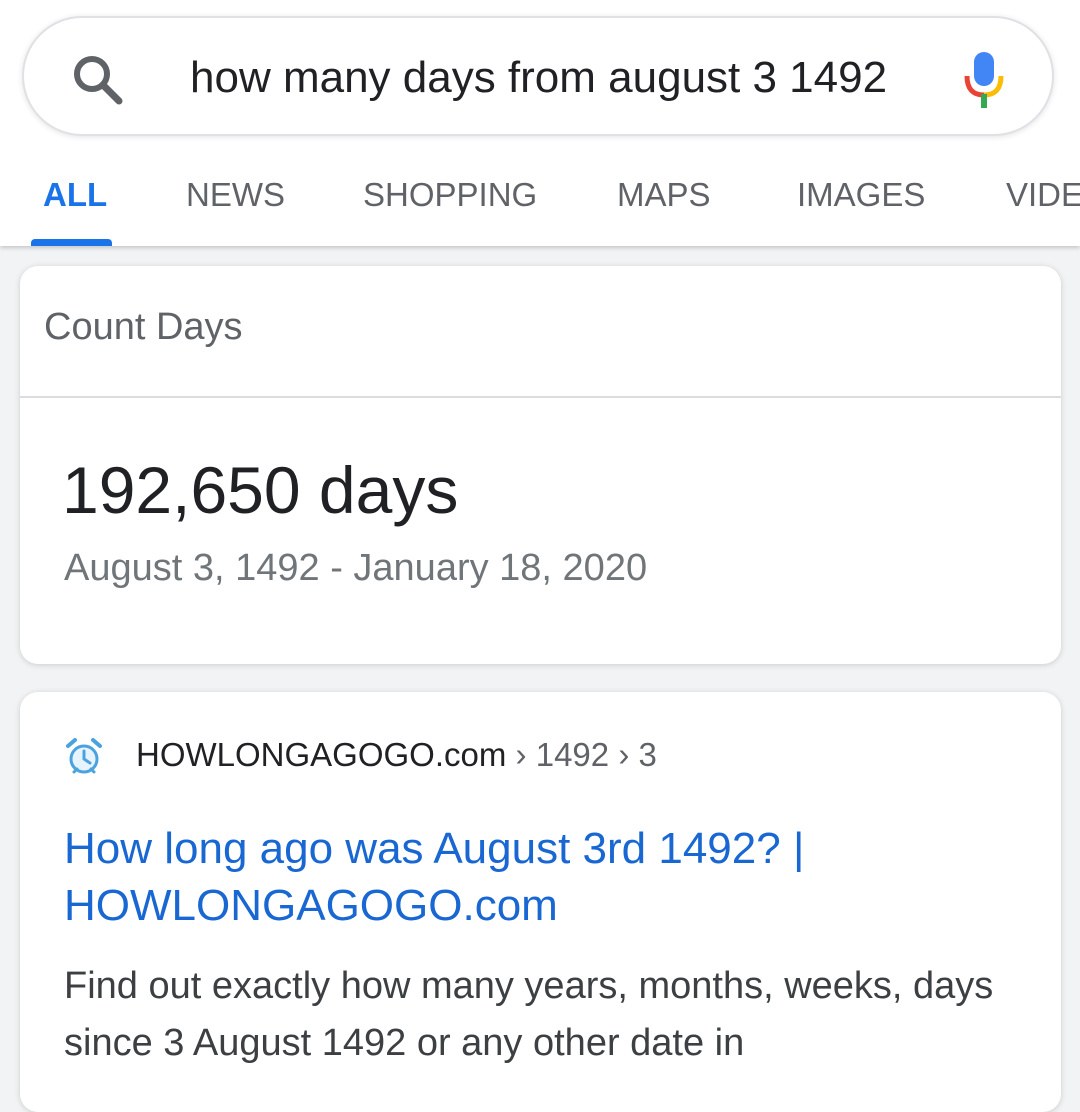 The image size is (1080, 1112). What do you see at coordinates (572, 754) in the screenshot?
I see `breadcrumb-item: 1492` at bounding box center [572, 754].